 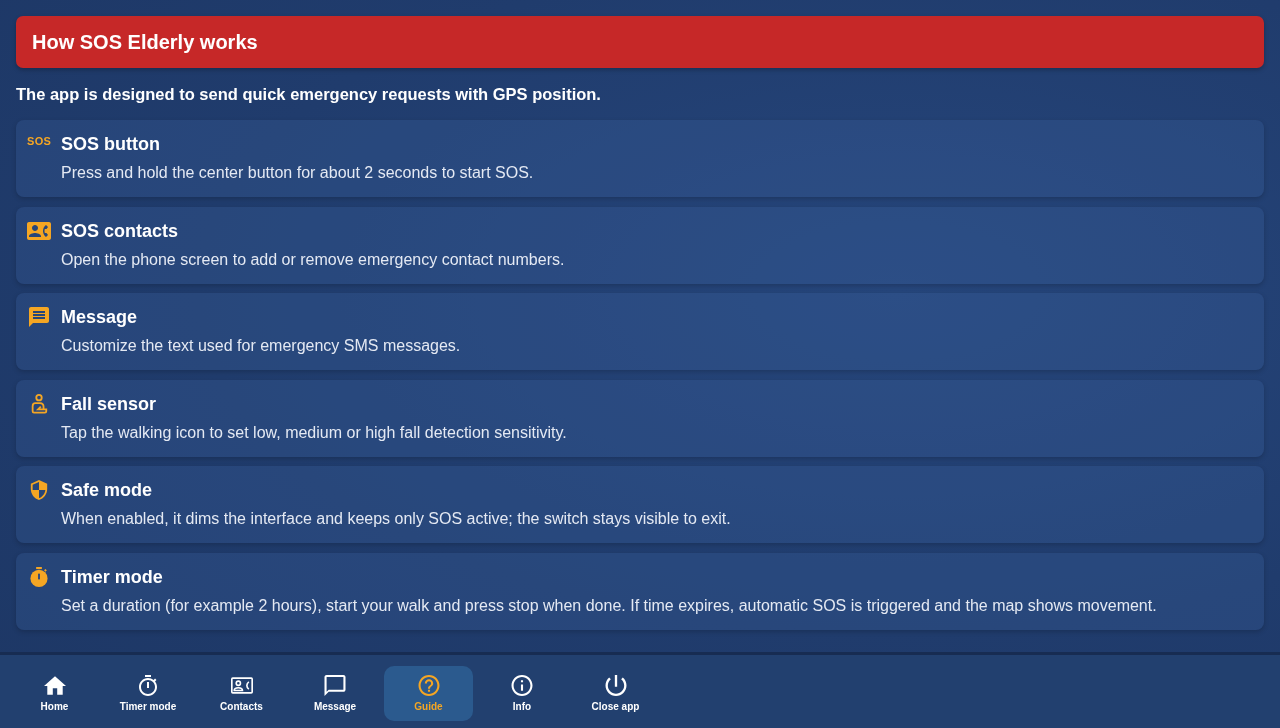 What do you see at coordinates (314, 432) in the screenshot?
I see `feature-description: Tap the walking icon to set low, medium or high fall detection sensitivity.` at bounding box center [314, 432].